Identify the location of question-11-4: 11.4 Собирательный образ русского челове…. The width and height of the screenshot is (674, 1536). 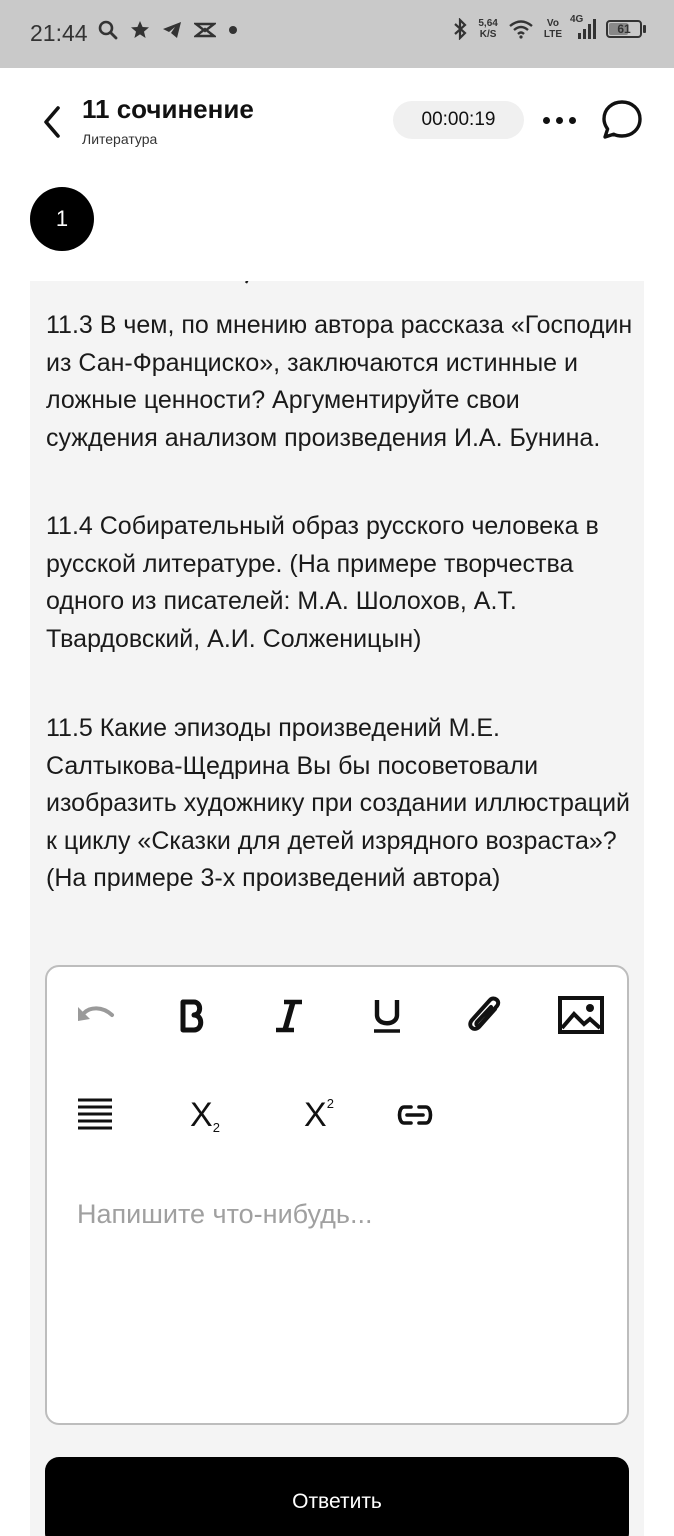
(322, 582).